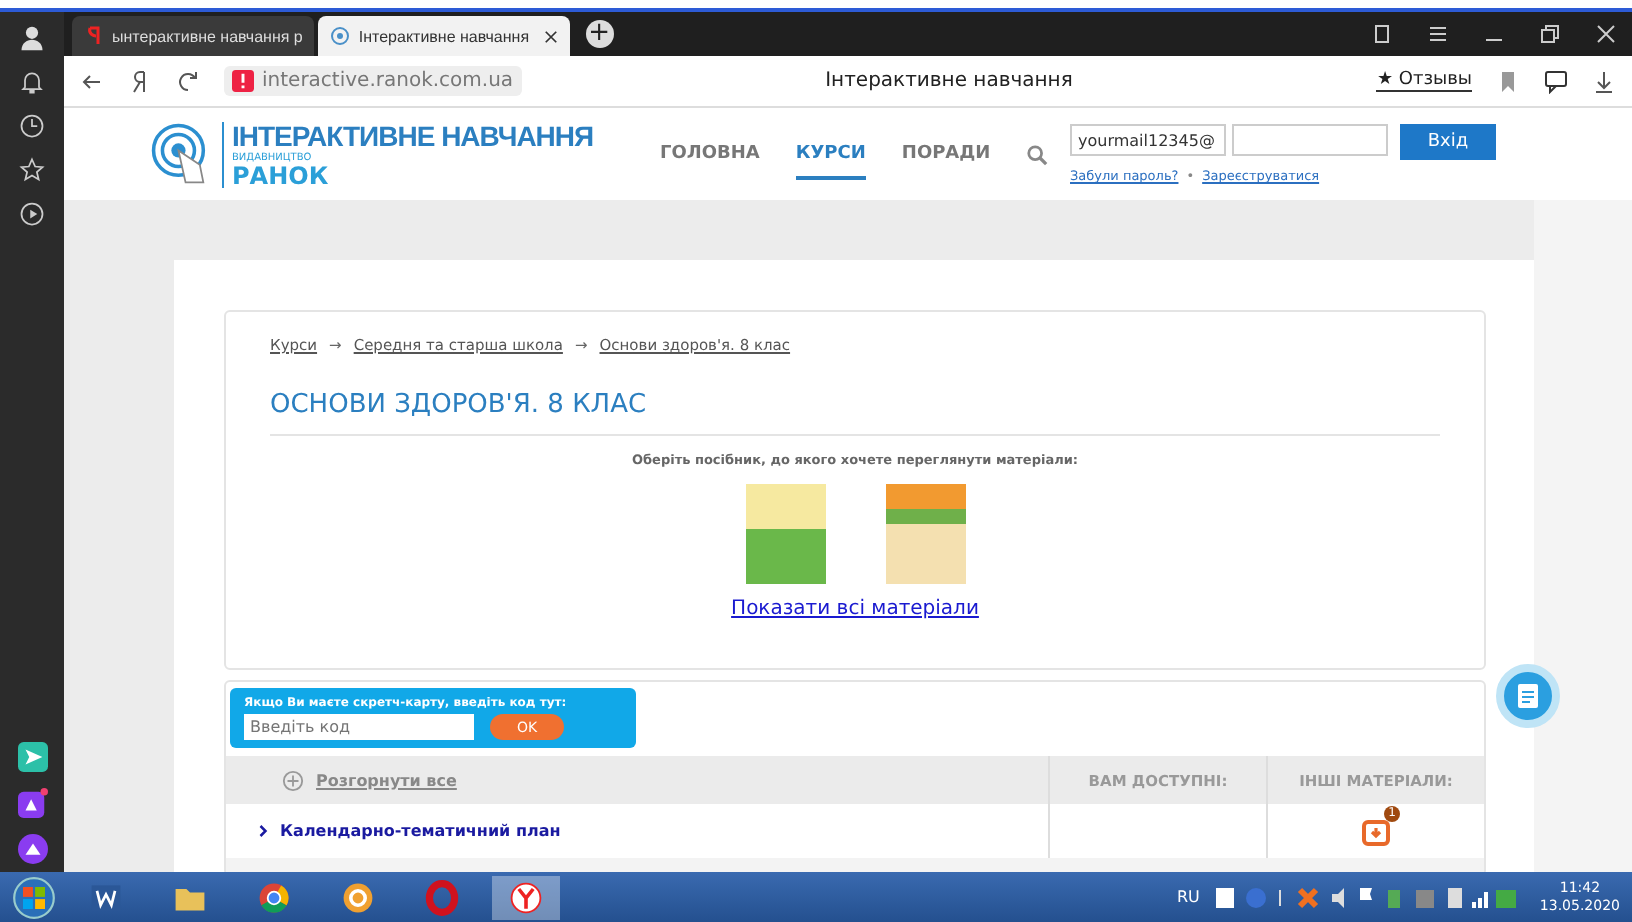 This screenshot has height=922, width=1632. What do you see at coordinates (32, 170) in the screenshot?
I see `star-icon` at bounding box center [32, 170].